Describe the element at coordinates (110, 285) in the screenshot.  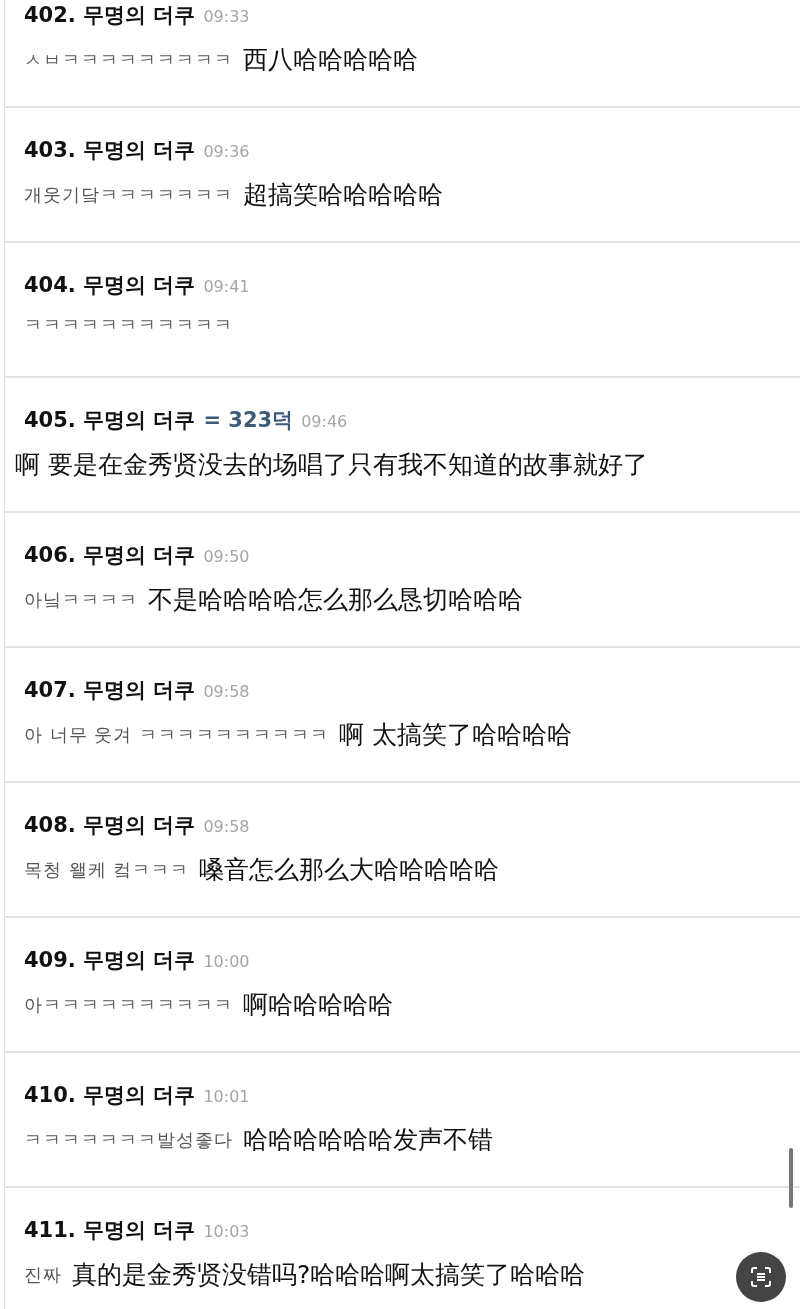
I see `comment-author: 404. 무명의 더쿠` at that location.